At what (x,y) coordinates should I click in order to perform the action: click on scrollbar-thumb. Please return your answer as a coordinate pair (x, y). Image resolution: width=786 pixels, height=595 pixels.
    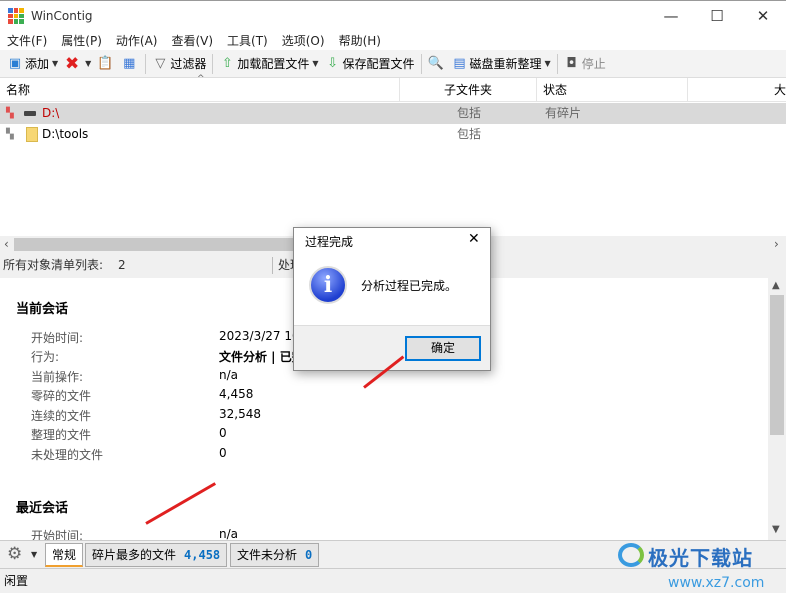
    Looking at the image, I should click on (777, 365).